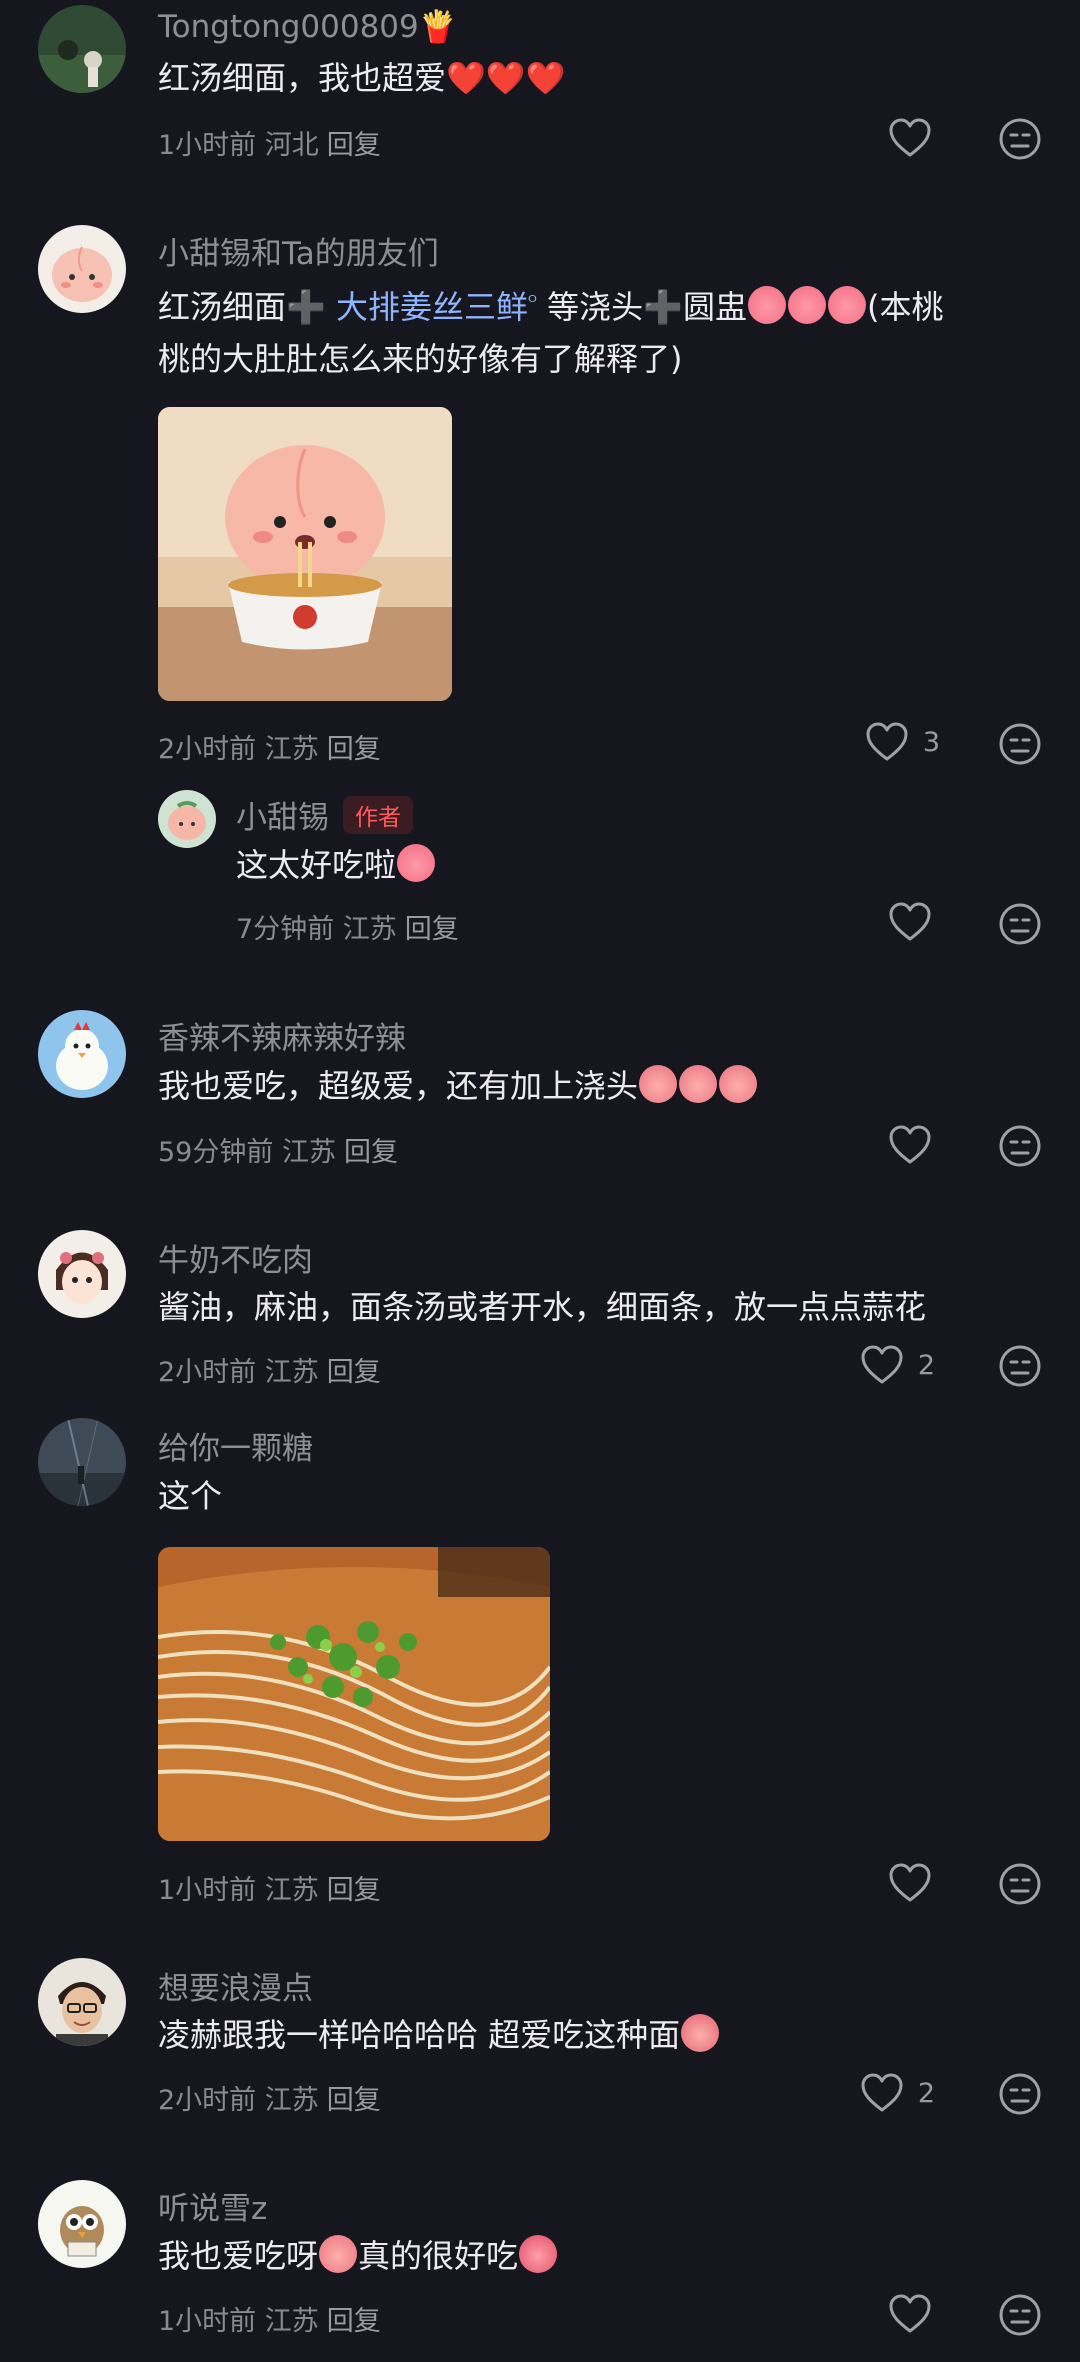 This screenshot has height=2362, width=1080. Describe the element at coordinates (598, 2256) in the screenshot. I see `comment-text: 我也爱吃呀 真的很好吃` at that location.